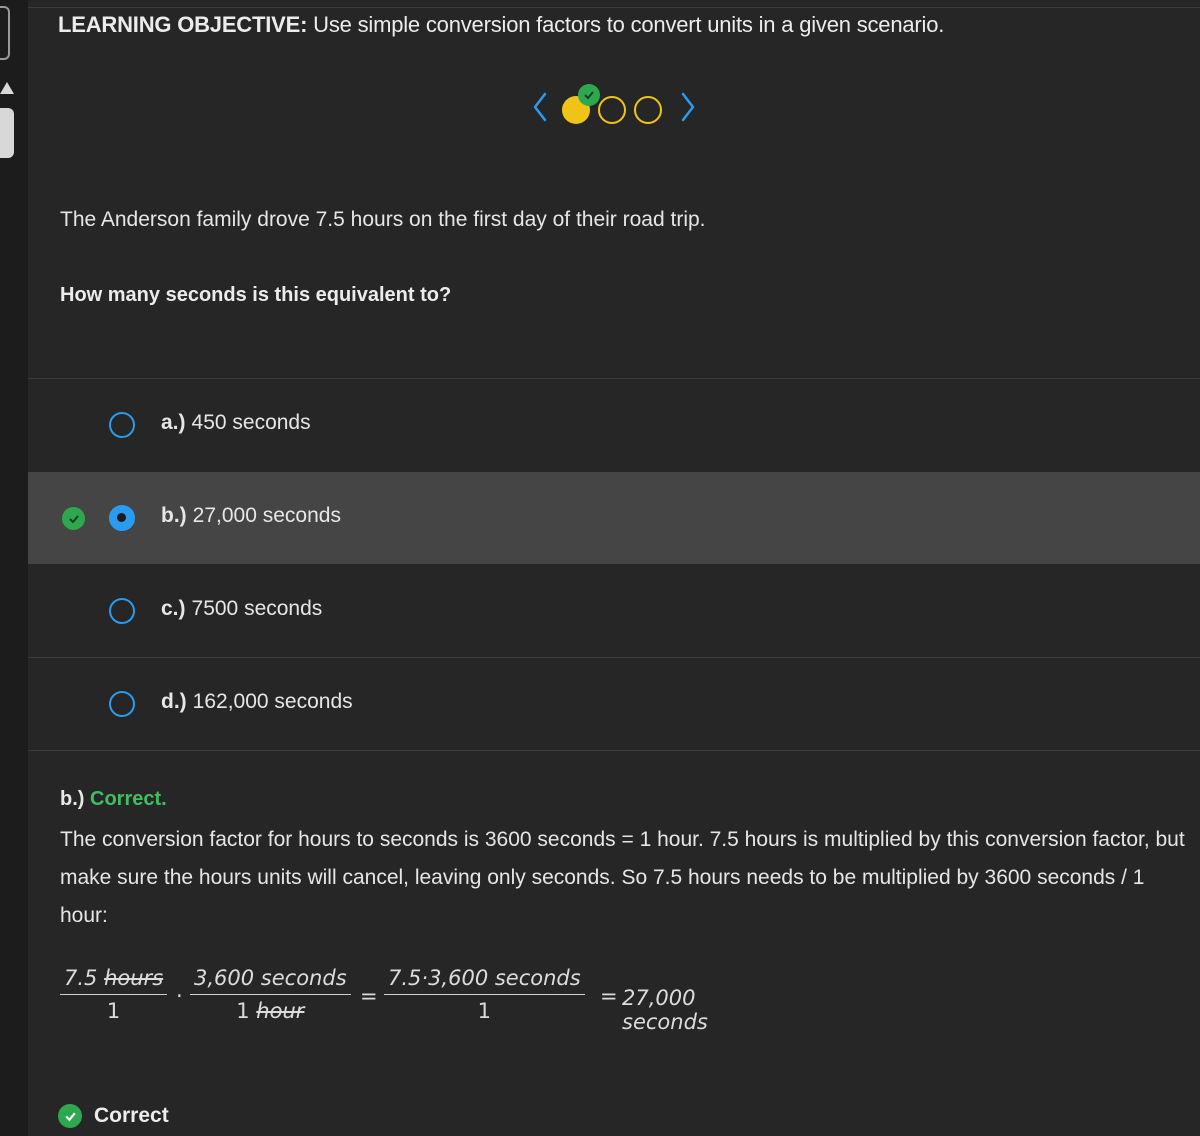 The height and width of the screenshot is (1136, 1200). What do you see at coordinates (614, 518) in the screenshot?
I see `choice-b: b.) 27,000 seconds` at bounding box center [614, 518].